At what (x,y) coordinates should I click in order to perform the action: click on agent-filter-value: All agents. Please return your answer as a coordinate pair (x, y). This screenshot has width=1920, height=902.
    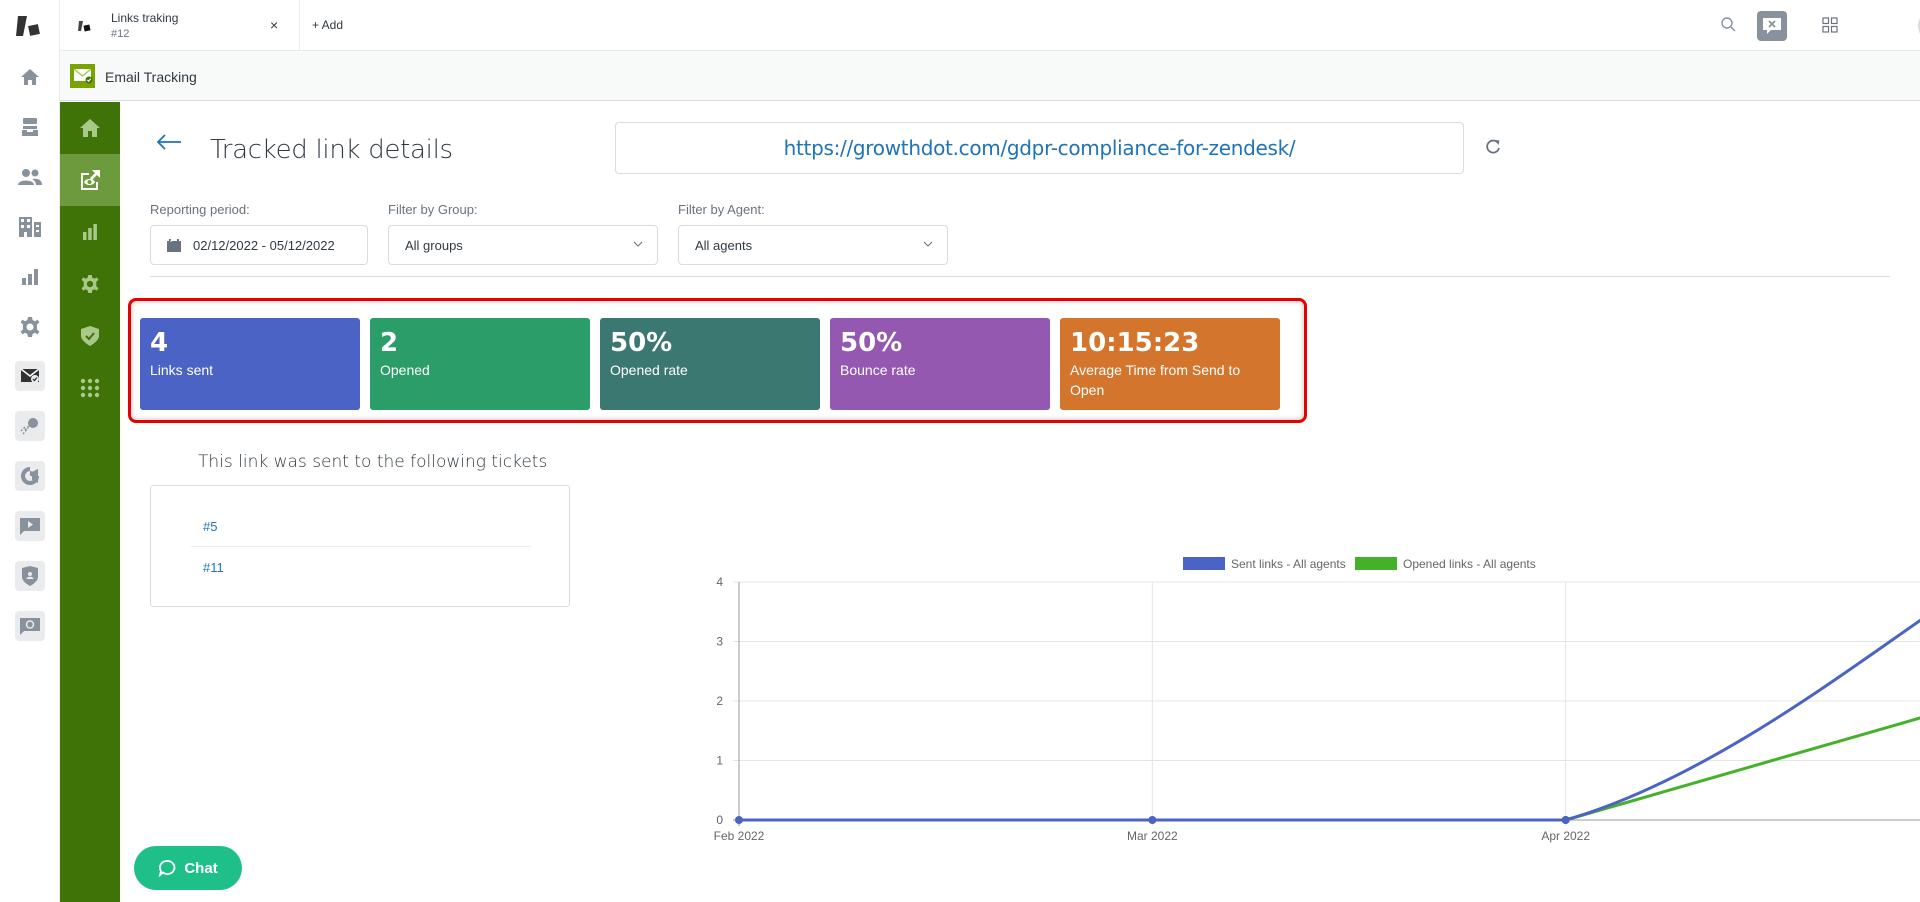
    Looking at the image, I should click on (724, 245).